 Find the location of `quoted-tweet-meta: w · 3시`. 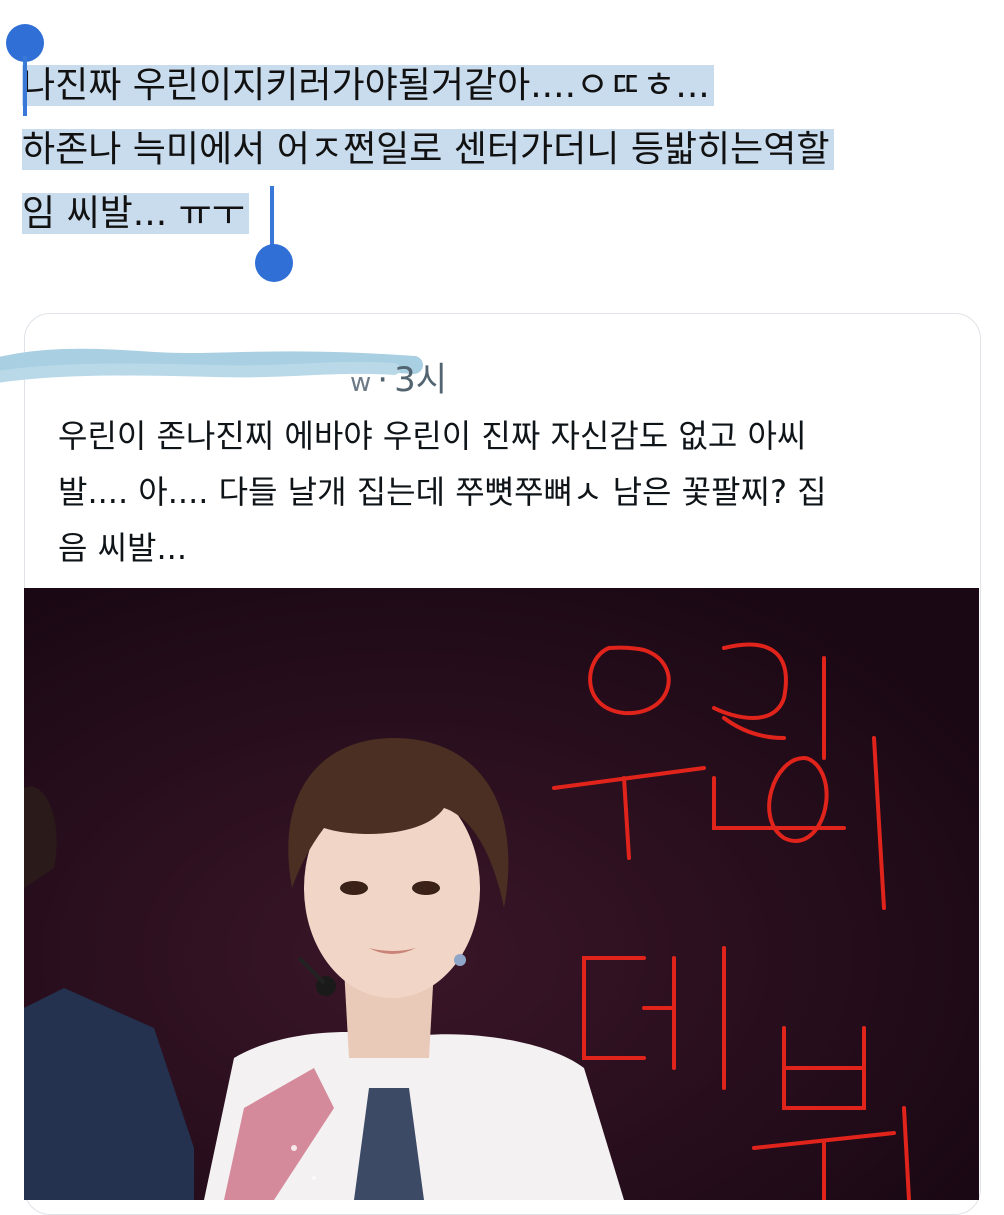

quoted-tweet-meta: w · 3시 is located at coordinates (398, 376).